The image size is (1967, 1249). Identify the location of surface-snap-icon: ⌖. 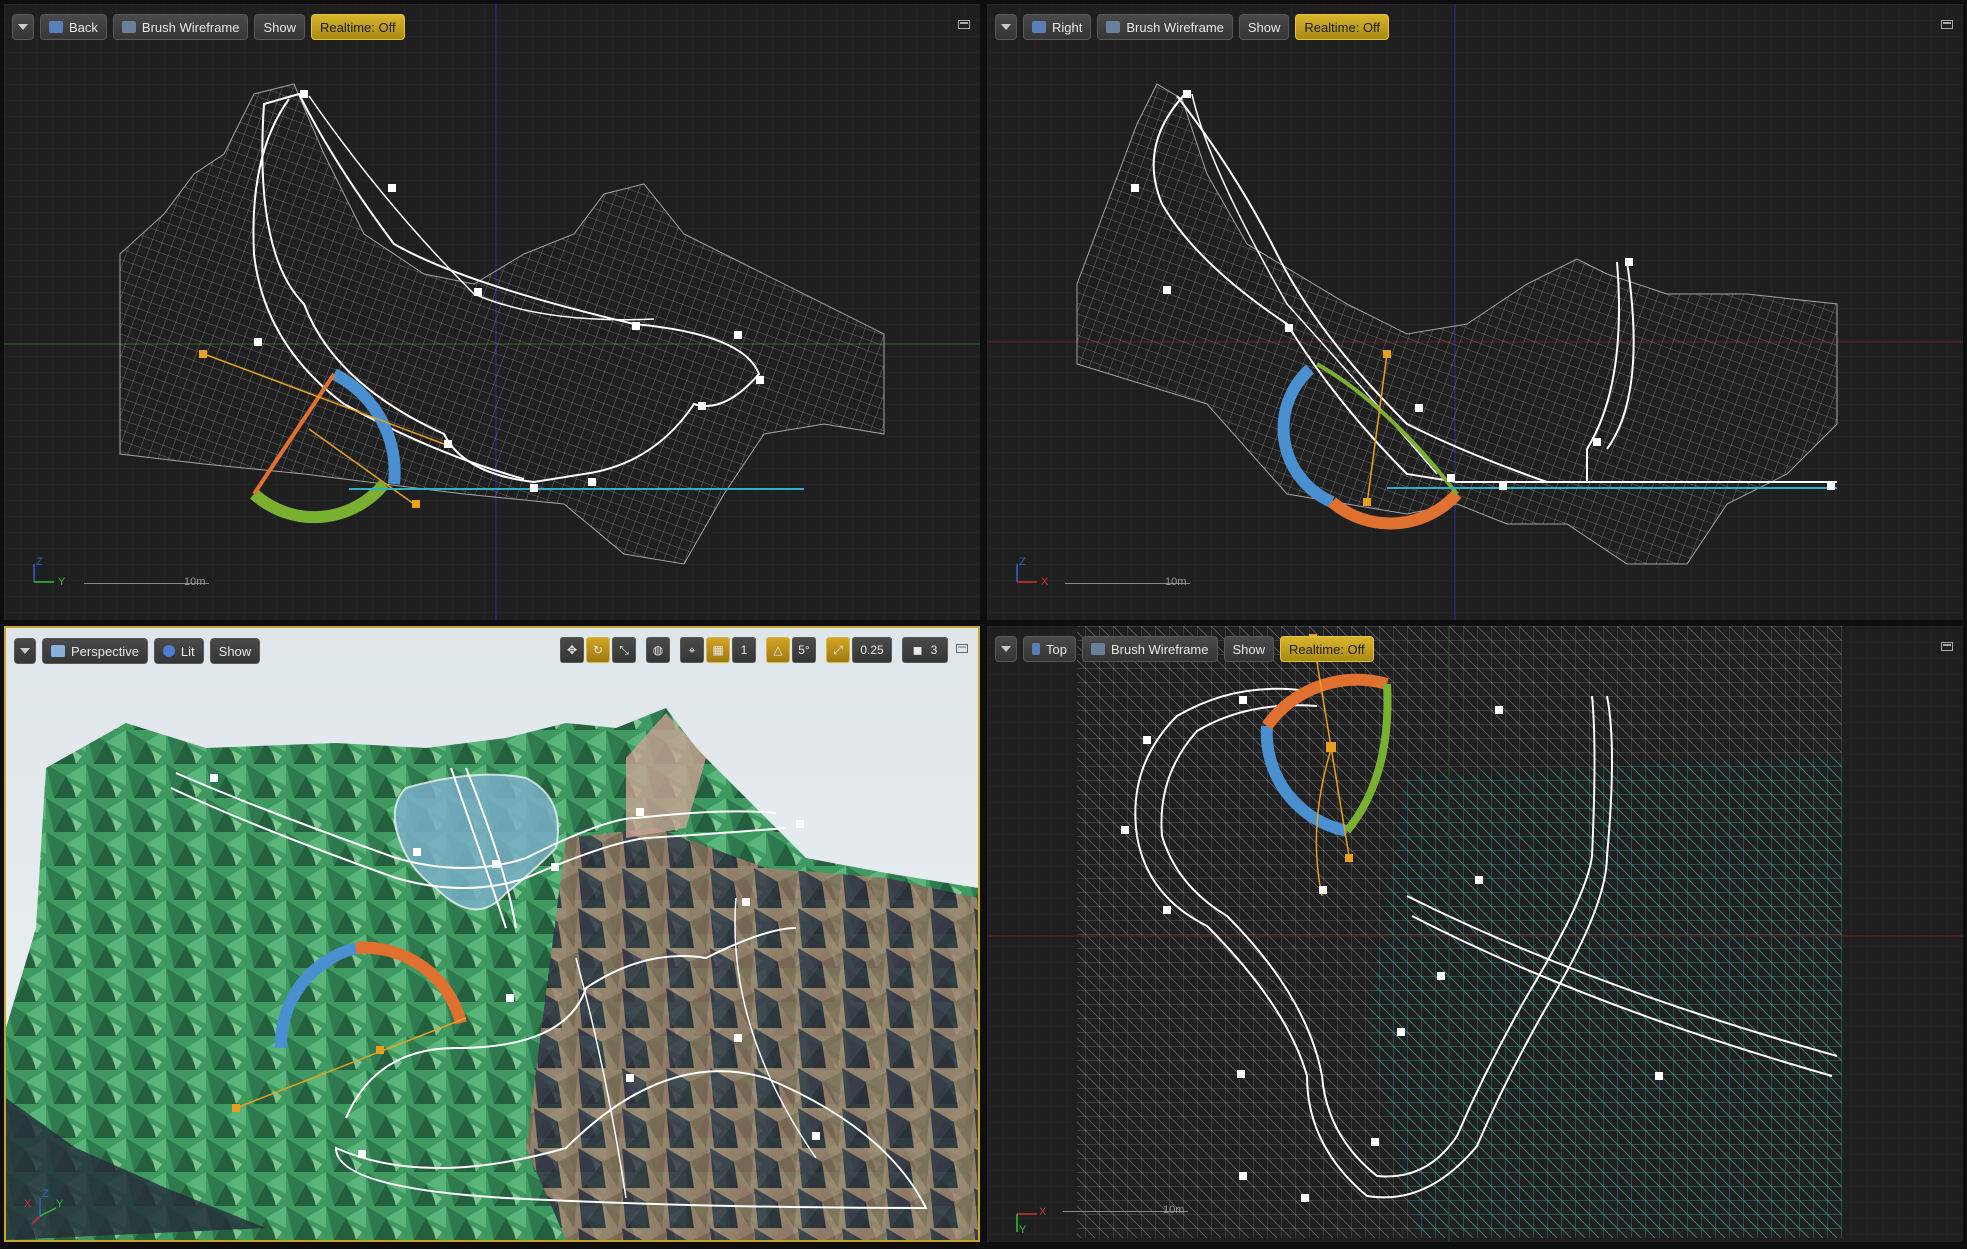
(692, 649).